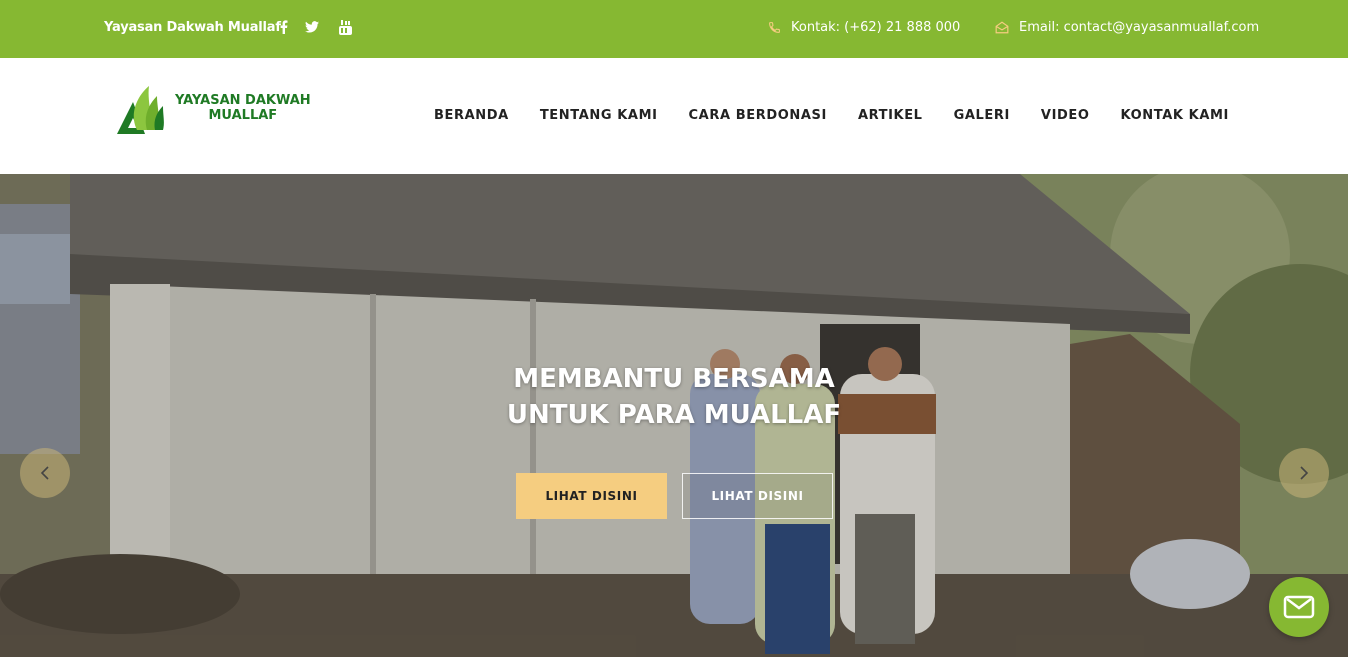 The height and width of the screenshot is (657, 1348). Describe the element at coordinates (1065, 115) in the screenshot. I see `nav-video: VIDEO` at that location.